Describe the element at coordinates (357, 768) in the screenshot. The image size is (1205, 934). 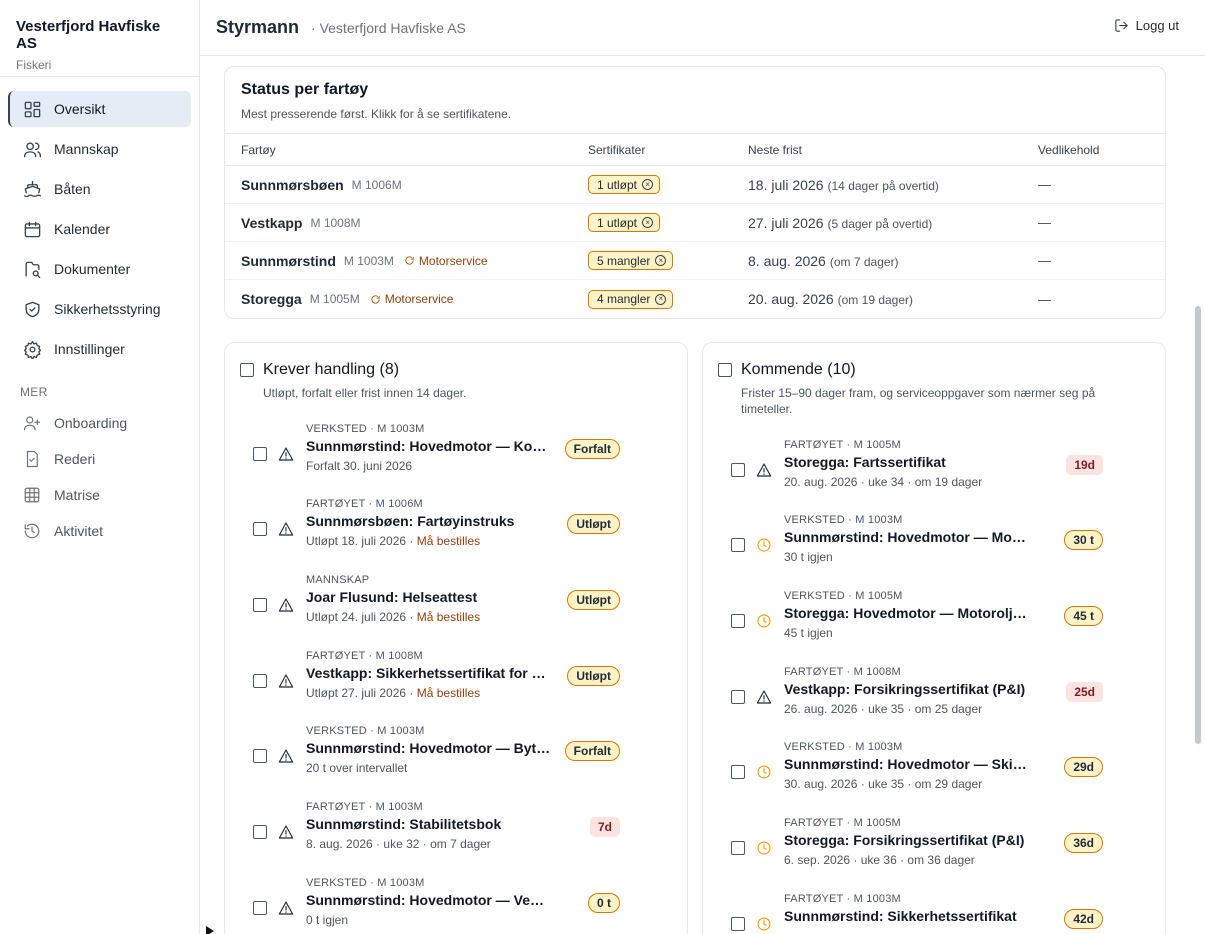
I see `task-detail-text: 20 t over intervallet` at that location.